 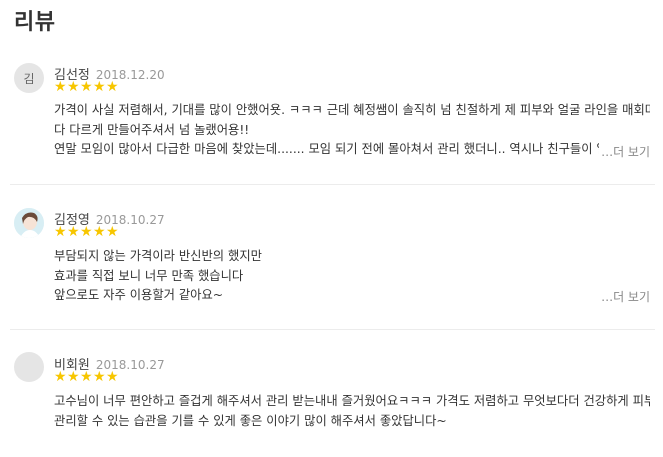 What do you see at coordinates (149, 275) in the screenshot?
I see `review-line: 효과를 직접 보니 너무 만족 했습니다` at bounding box center [149, 275].